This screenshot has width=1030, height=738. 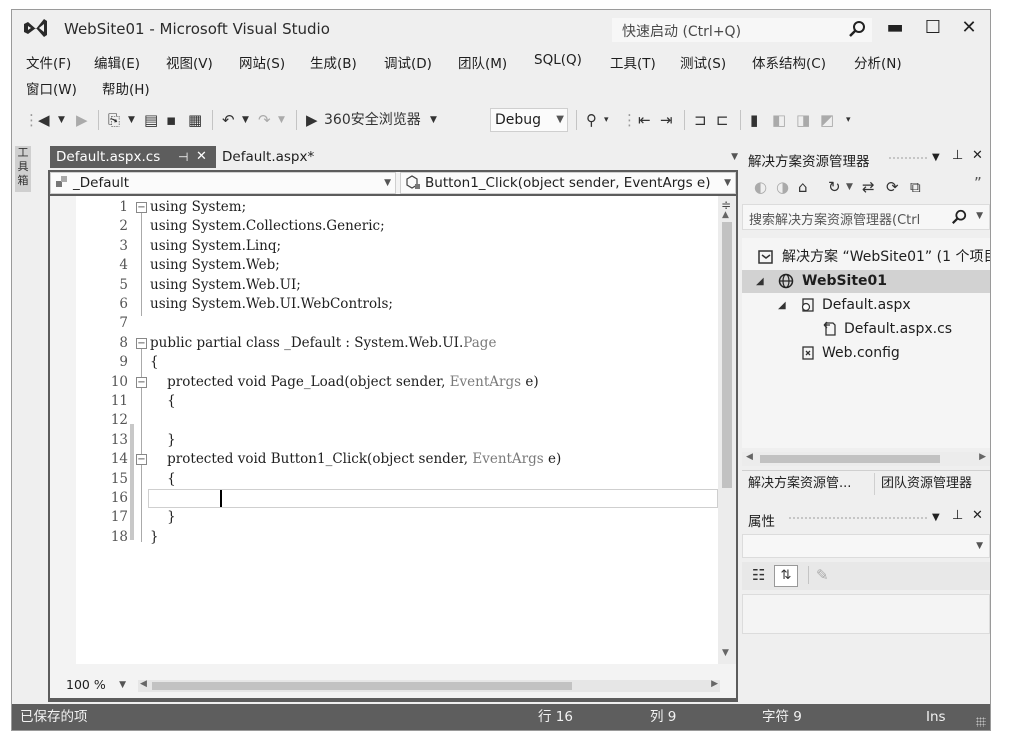 What do you see at coordinates (591, 120) in the screenshot?
I see `find-in-files-icon: ⚲` at bounding box center [591, 120].